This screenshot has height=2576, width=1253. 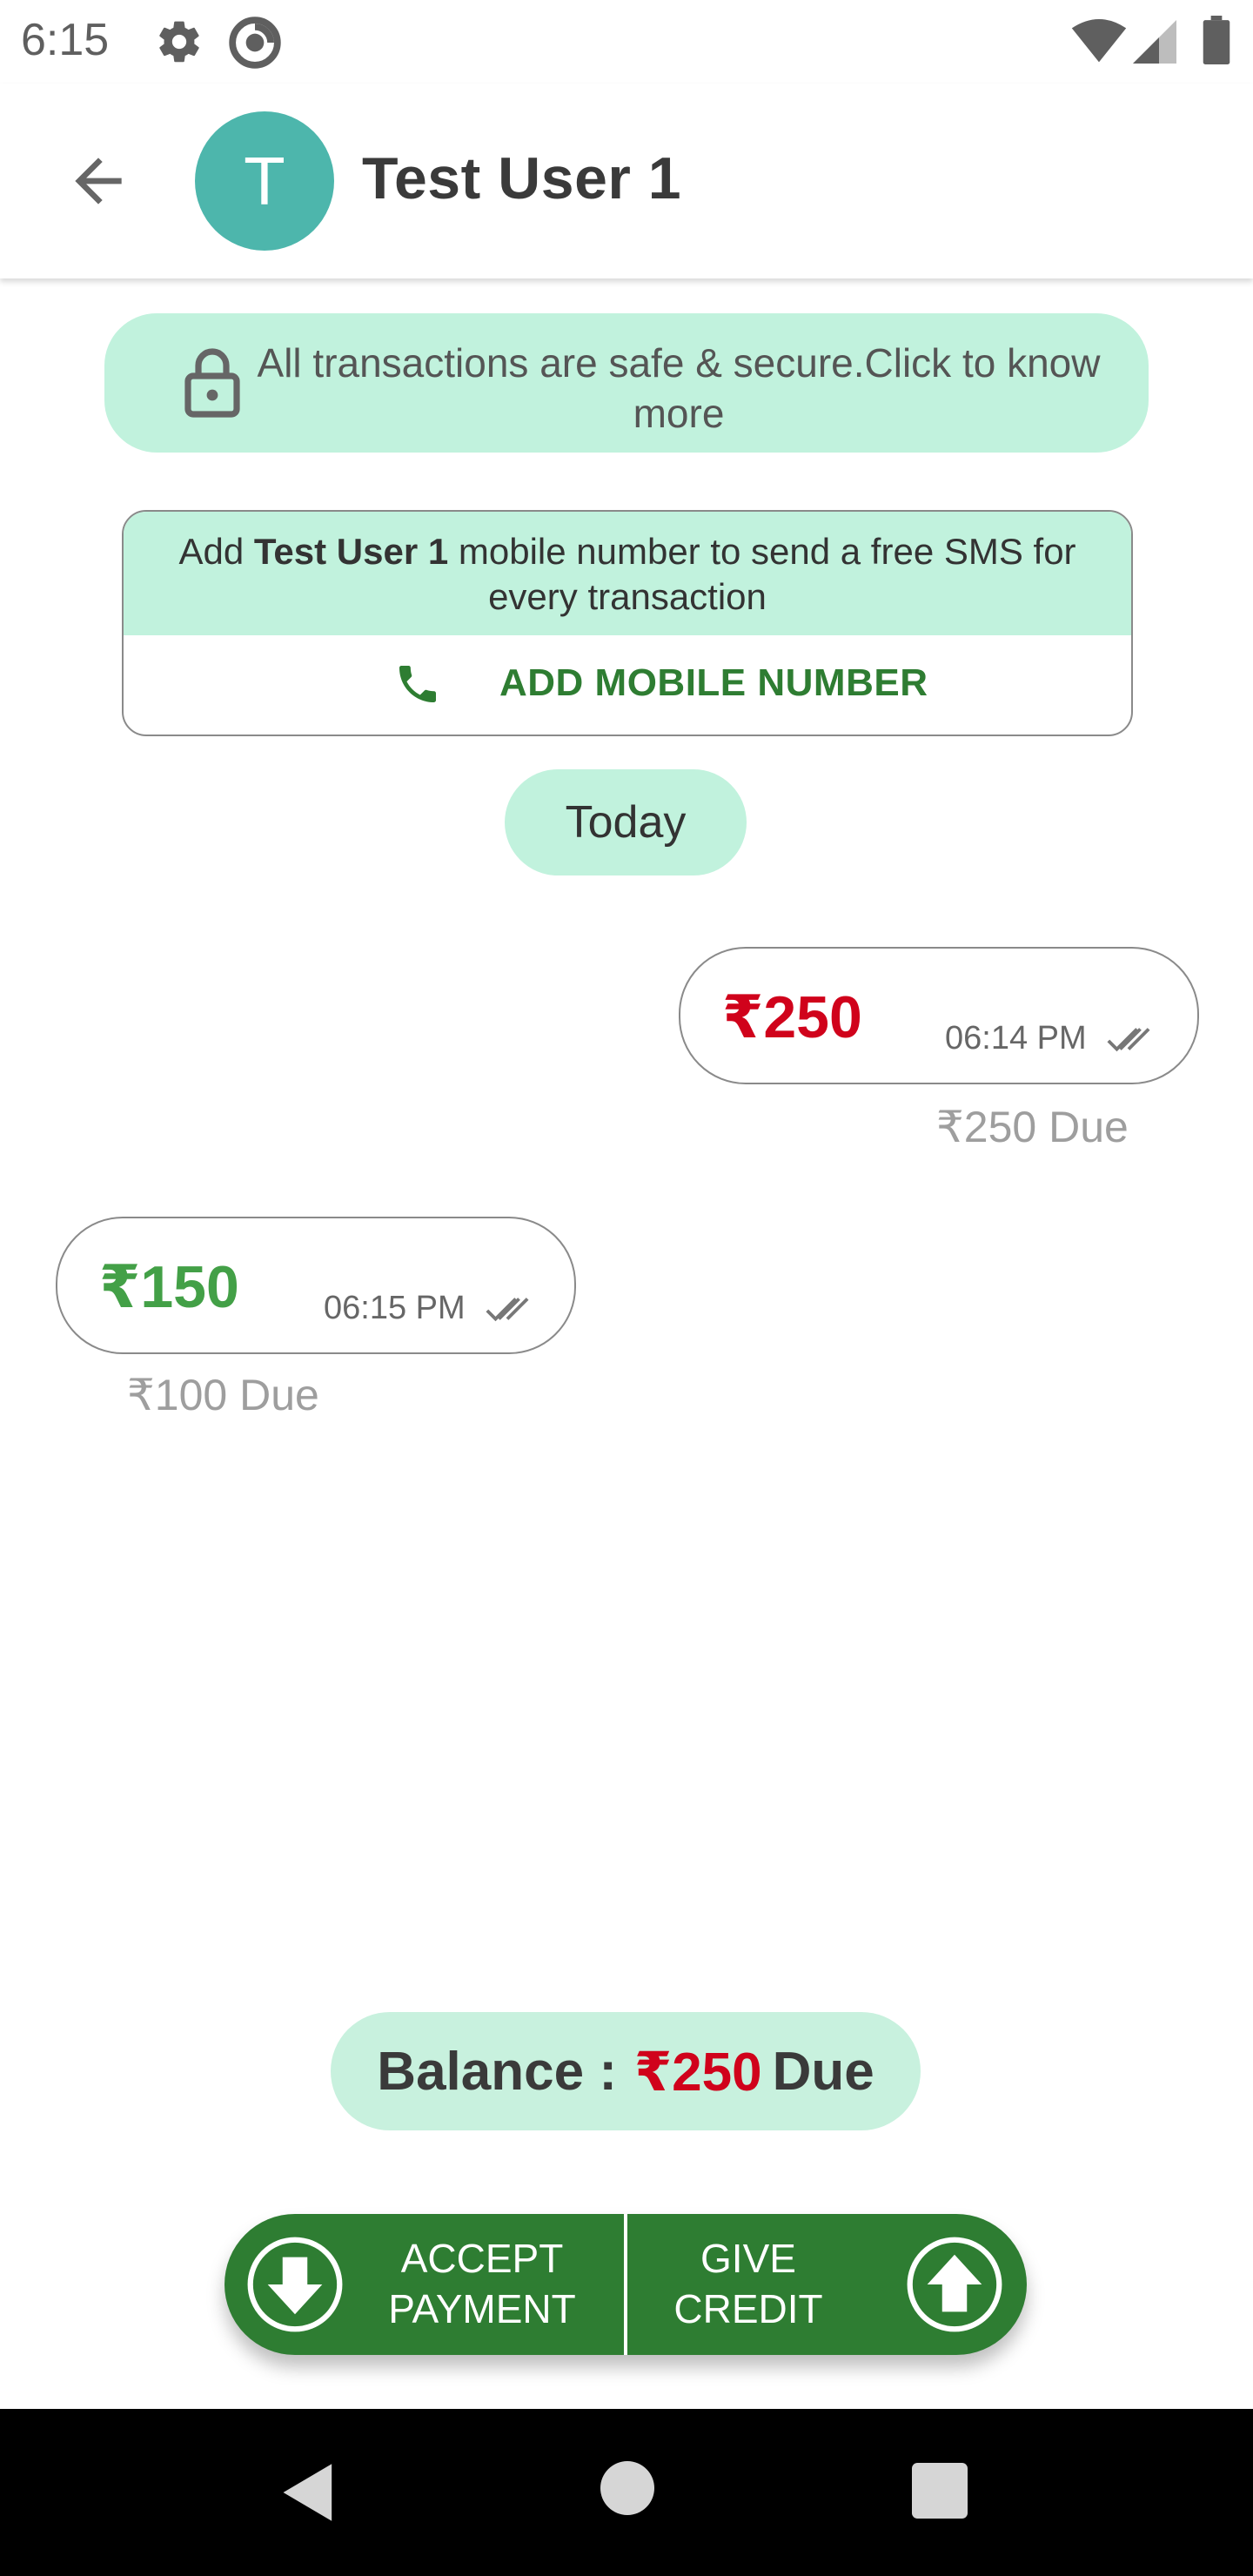 What do you see at coordinates (212, 383) in the screenshot?
I see `lock-icon` at bounding box center [212, 383].